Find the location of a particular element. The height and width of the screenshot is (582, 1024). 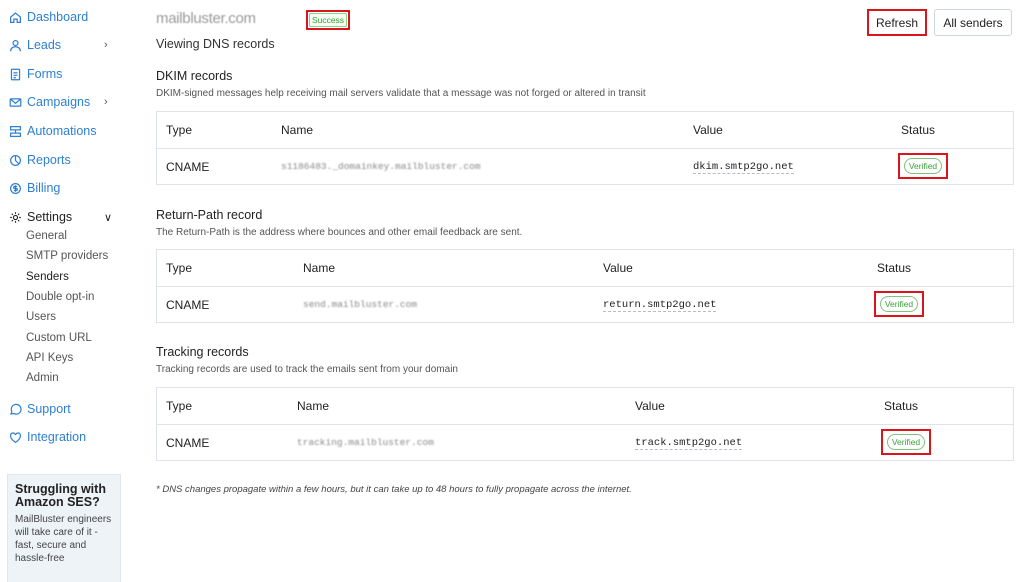

billing-icon is located at coordinates (15, 188).